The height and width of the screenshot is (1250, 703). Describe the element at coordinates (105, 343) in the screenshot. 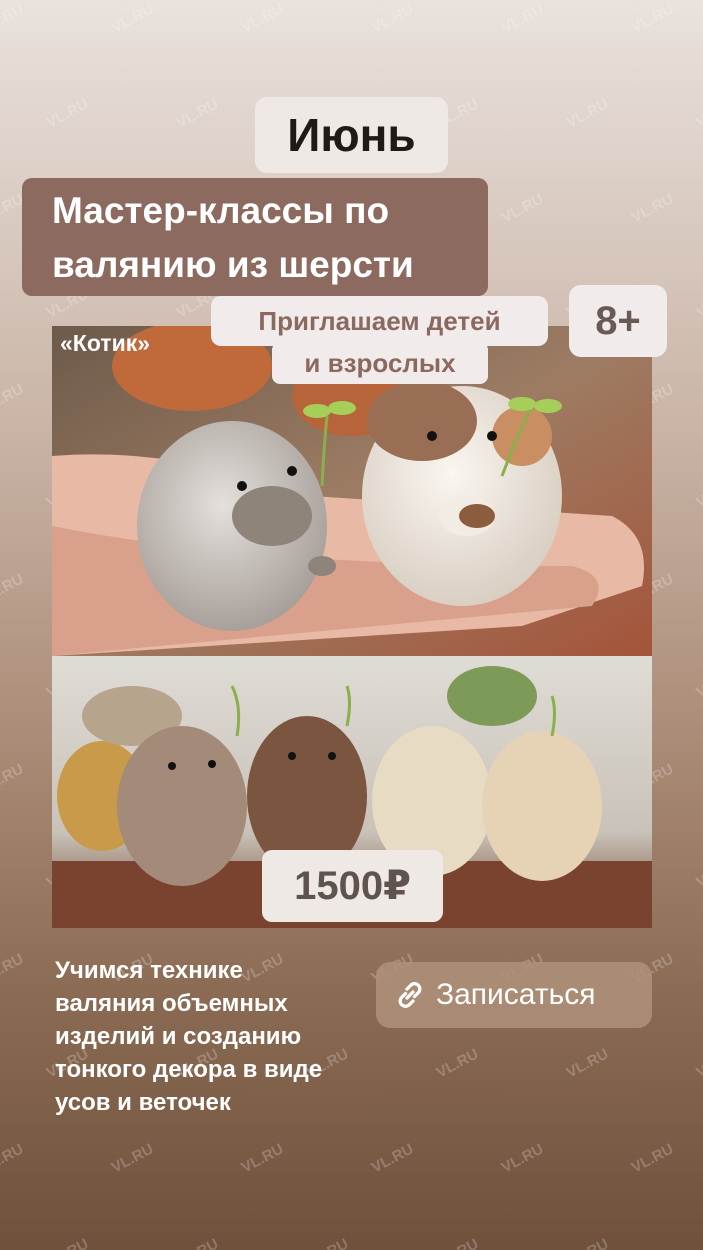

I see `photo-caption: «Котик»` at that location.